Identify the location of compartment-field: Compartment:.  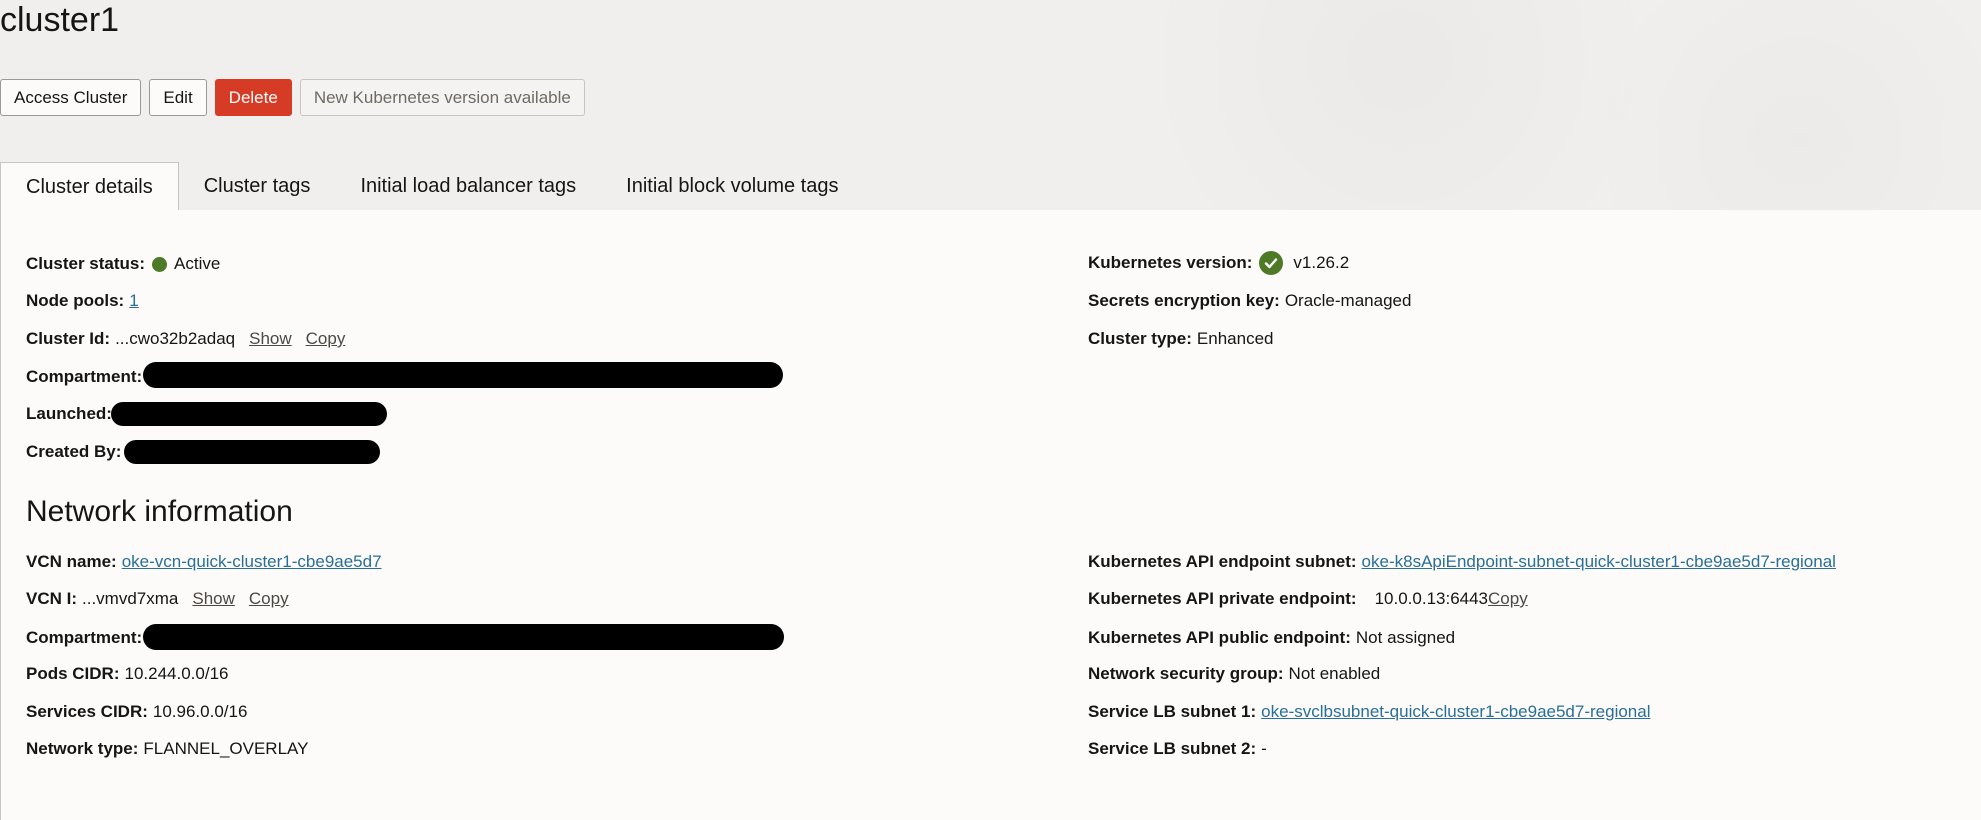
(86, 377).